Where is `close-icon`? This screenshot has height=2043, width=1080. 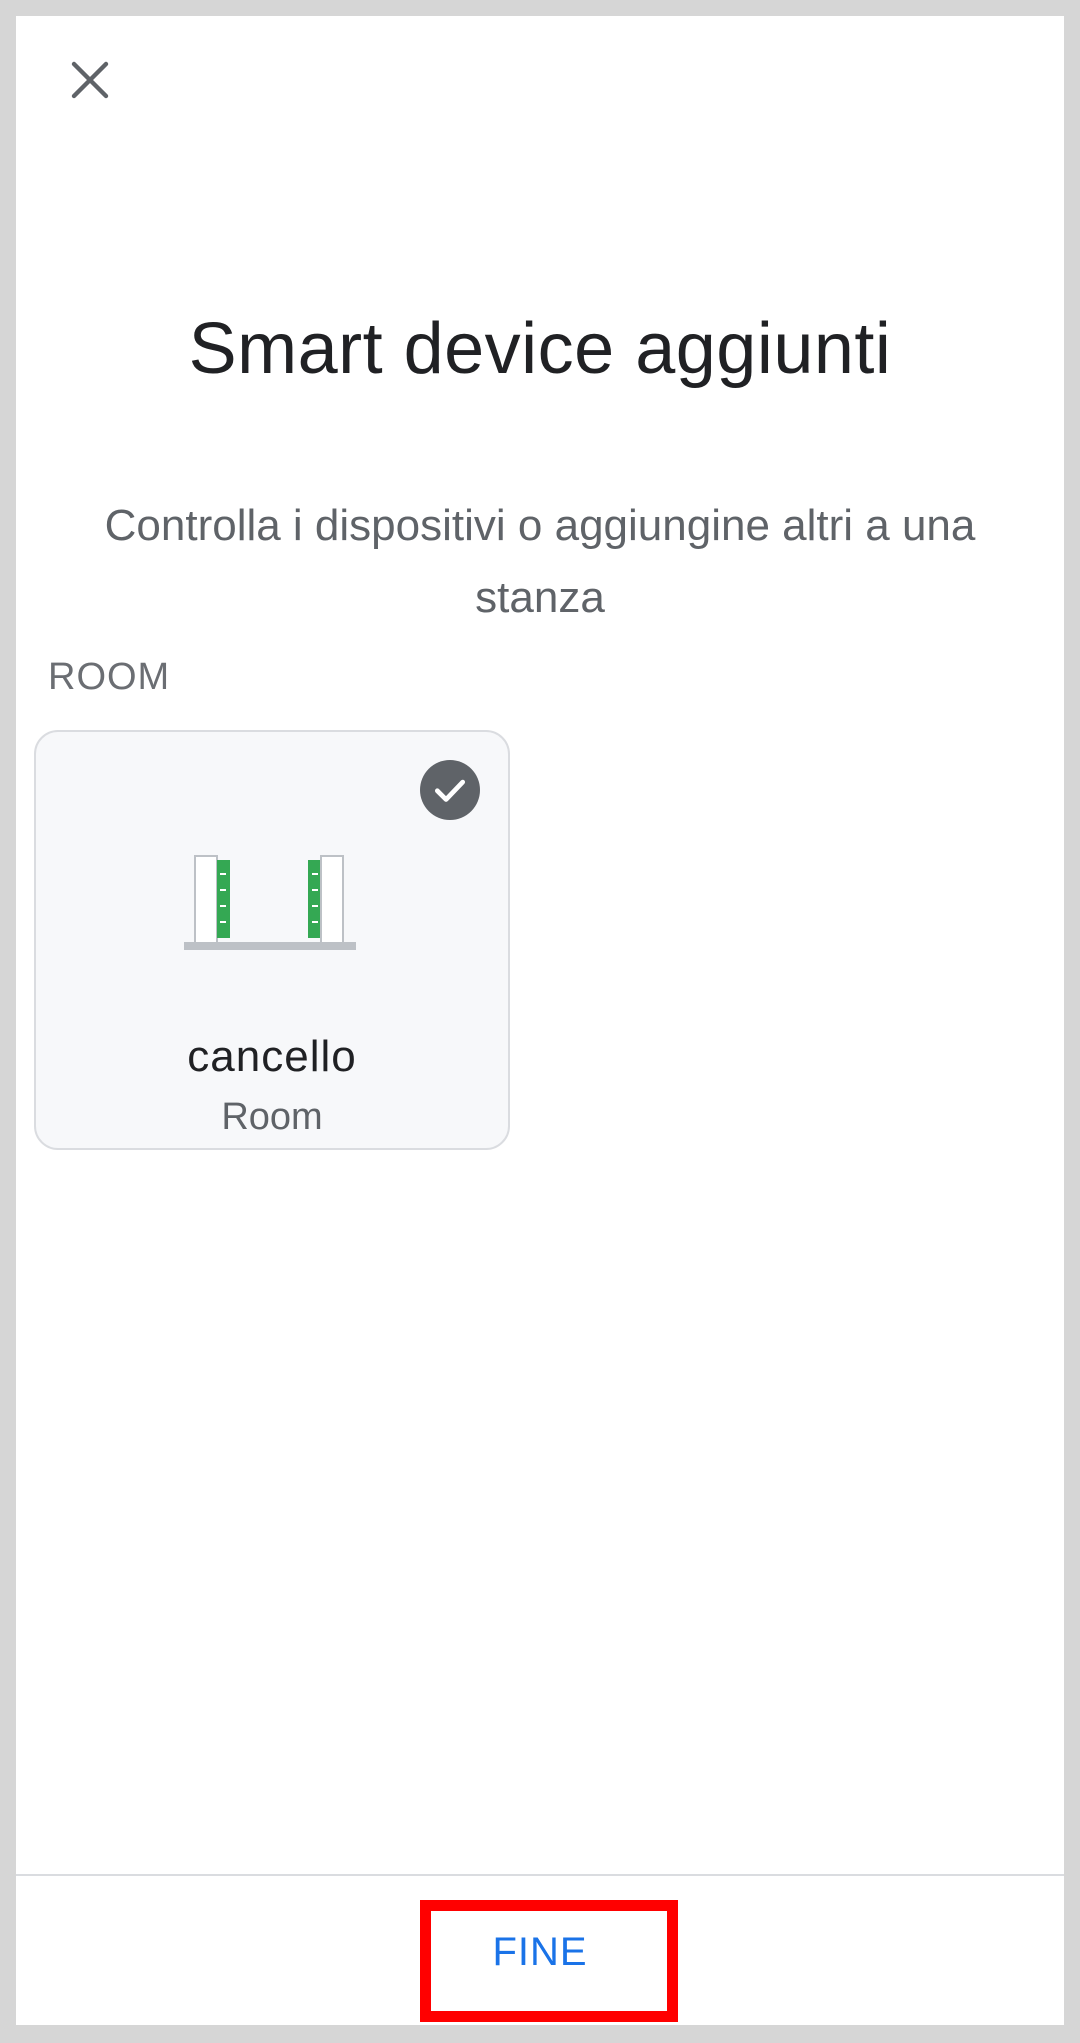
close-icon is located at coordinates (90, 80).